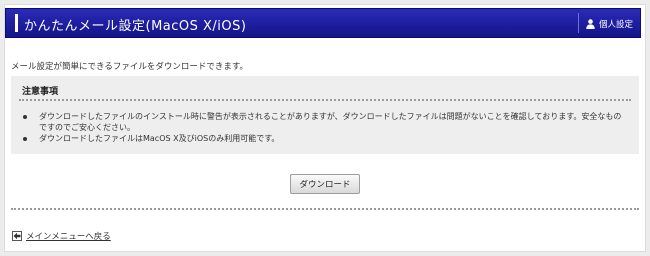  Describe the element at coordinates (325, 209) in the screenshot. I see `section-divider` at that location.